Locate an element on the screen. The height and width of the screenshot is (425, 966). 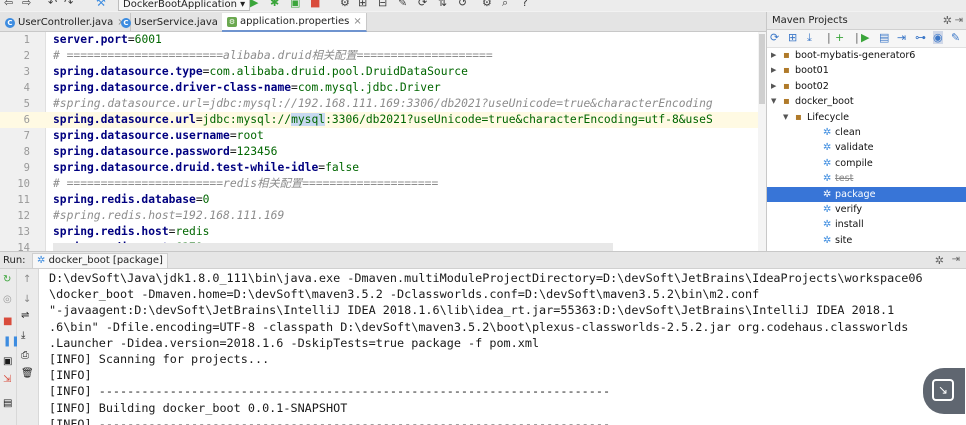
maven-tree-item: ✲ site is located at coordinates (866, 240).